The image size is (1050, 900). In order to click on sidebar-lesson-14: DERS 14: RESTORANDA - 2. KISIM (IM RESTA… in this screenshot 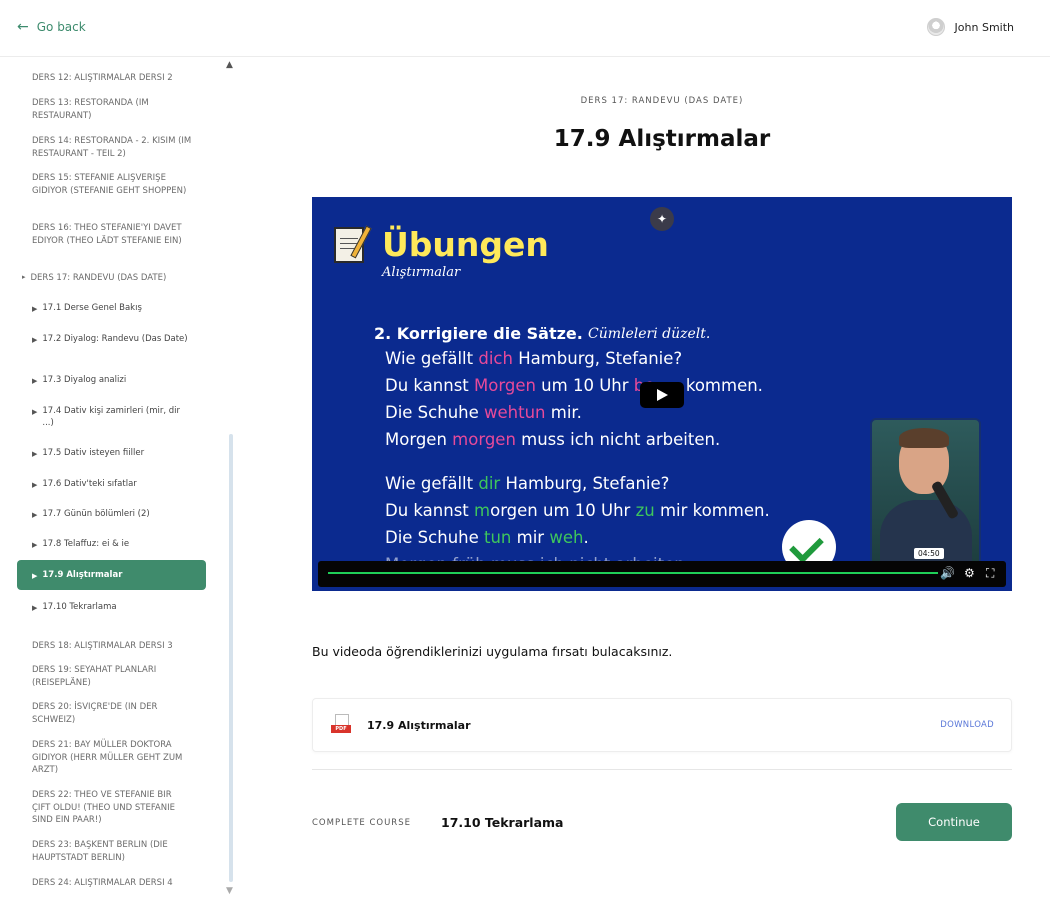, I will do `click(112, 147)`.